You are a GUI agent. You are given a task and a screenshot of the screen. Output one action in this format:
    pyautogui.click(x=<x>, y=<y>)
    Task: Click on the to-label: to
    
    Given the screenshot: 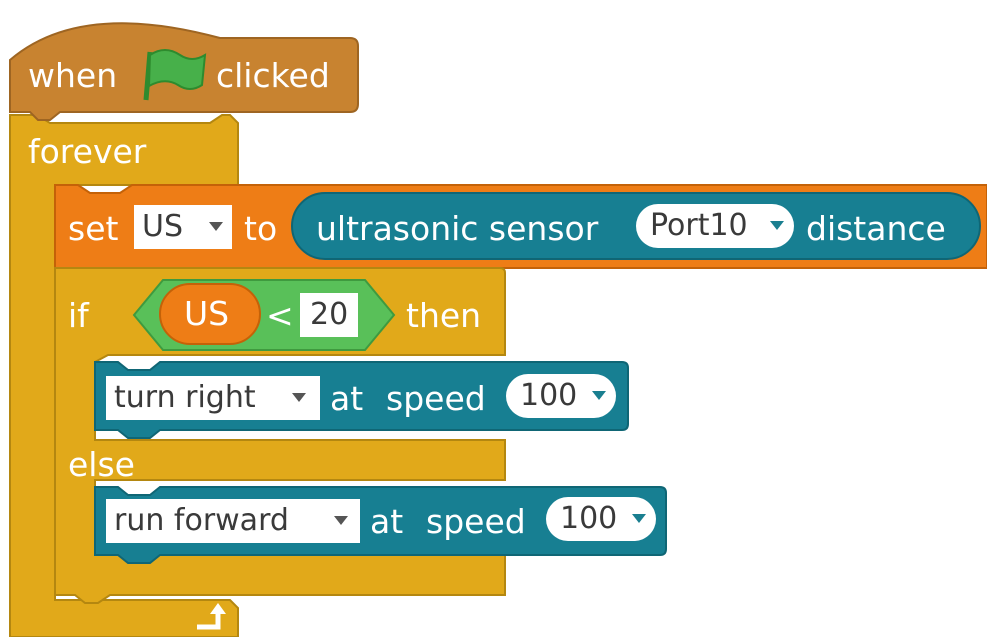 What is the action you would take?
    pyautogui.click(x=261, y=228)
    